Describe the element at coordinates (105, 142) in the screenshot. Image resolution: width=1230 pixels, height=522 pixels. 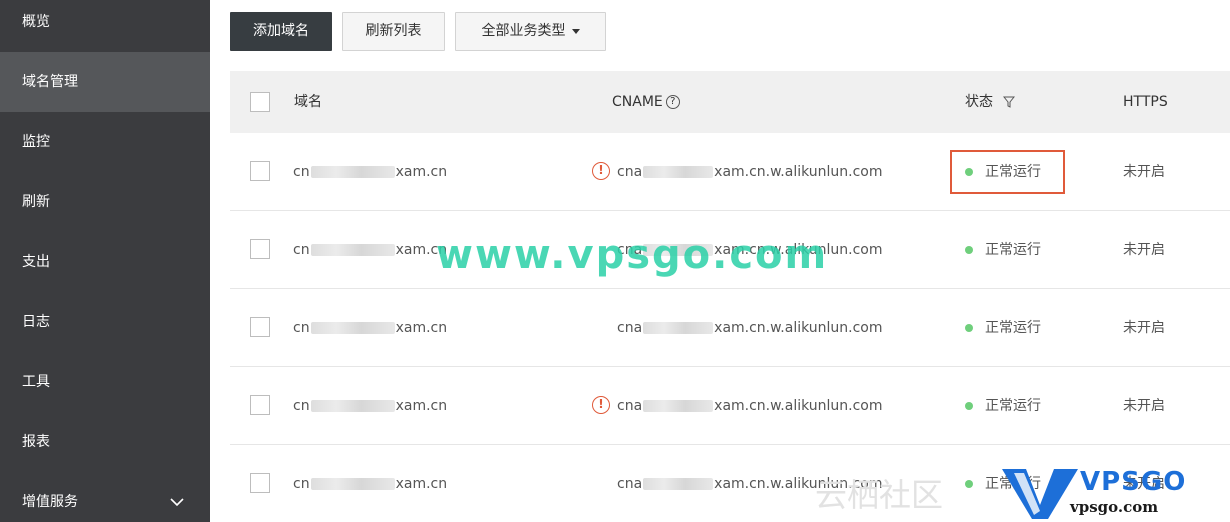
I see `sidebar-item-monitoring: 监控` at that location.